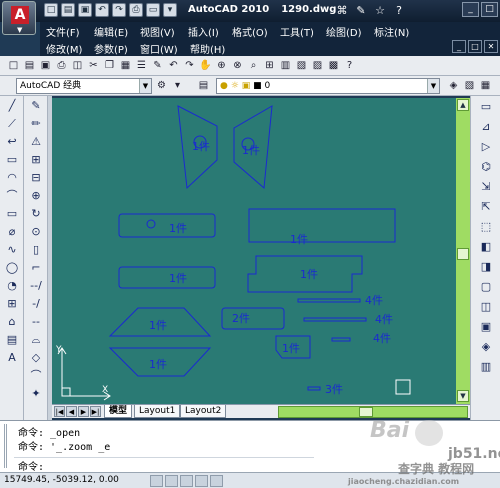  I want to click on modify-tool-1-icon: ✎, so click(36, 105).